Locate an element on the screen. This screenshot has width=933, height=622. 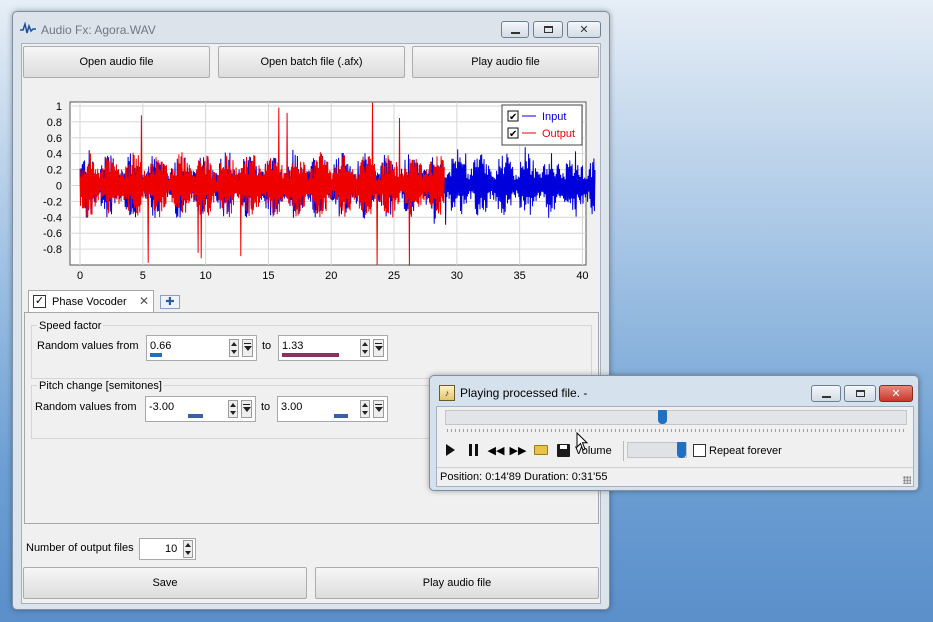
add-tab-icon: ✚ is located at coordinates (170, 302).